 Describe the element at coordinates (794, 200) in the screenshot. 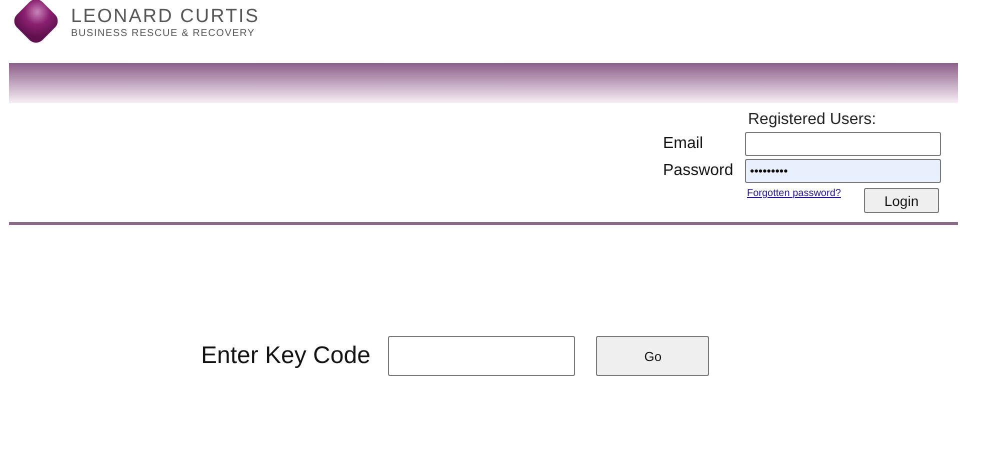

I see `forgot-password-link: Forgotten password?` at that location.